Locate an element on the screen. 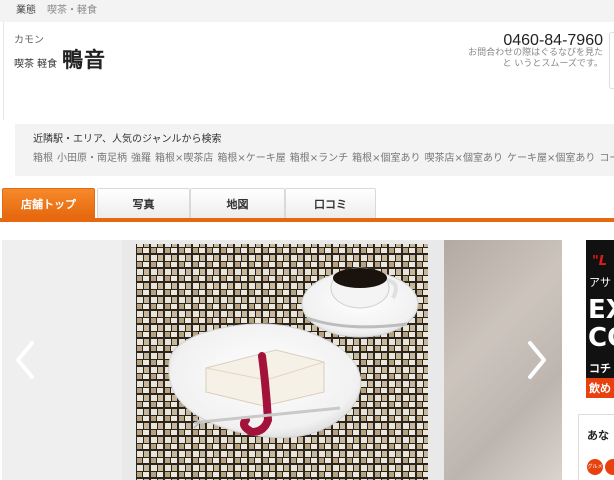  carousel-next-button is located at coordinates (537, 360).